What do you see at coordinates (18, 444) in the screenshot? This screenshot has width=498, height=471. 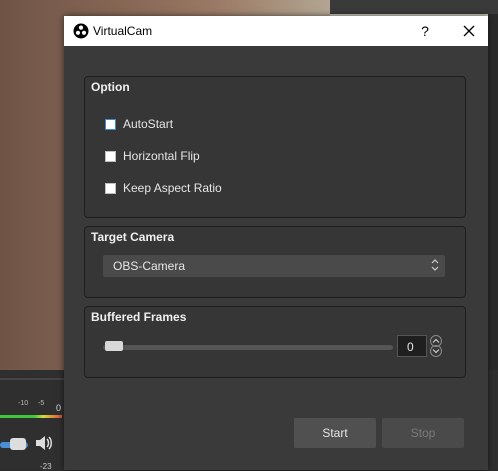 I see `volume-slider-handle` at bounding box center [18, 444].